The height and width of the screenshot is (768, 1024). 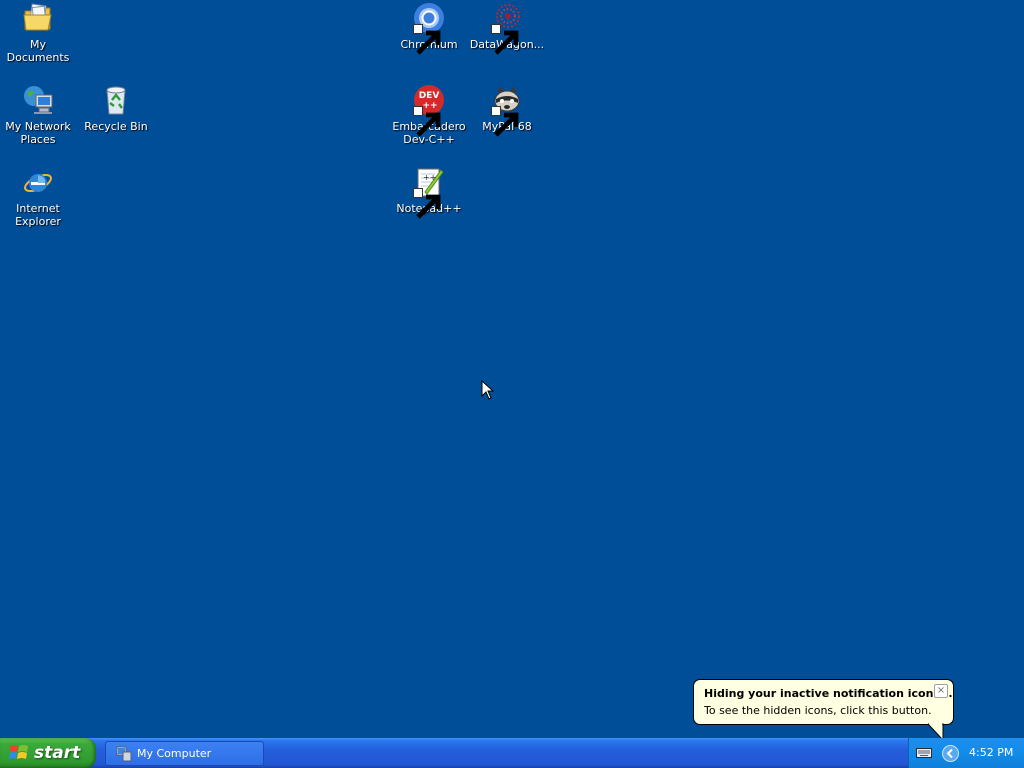 I want to click on desktop-icon-recycle-bin: Recycle Bin, so click(x=116, y=108).